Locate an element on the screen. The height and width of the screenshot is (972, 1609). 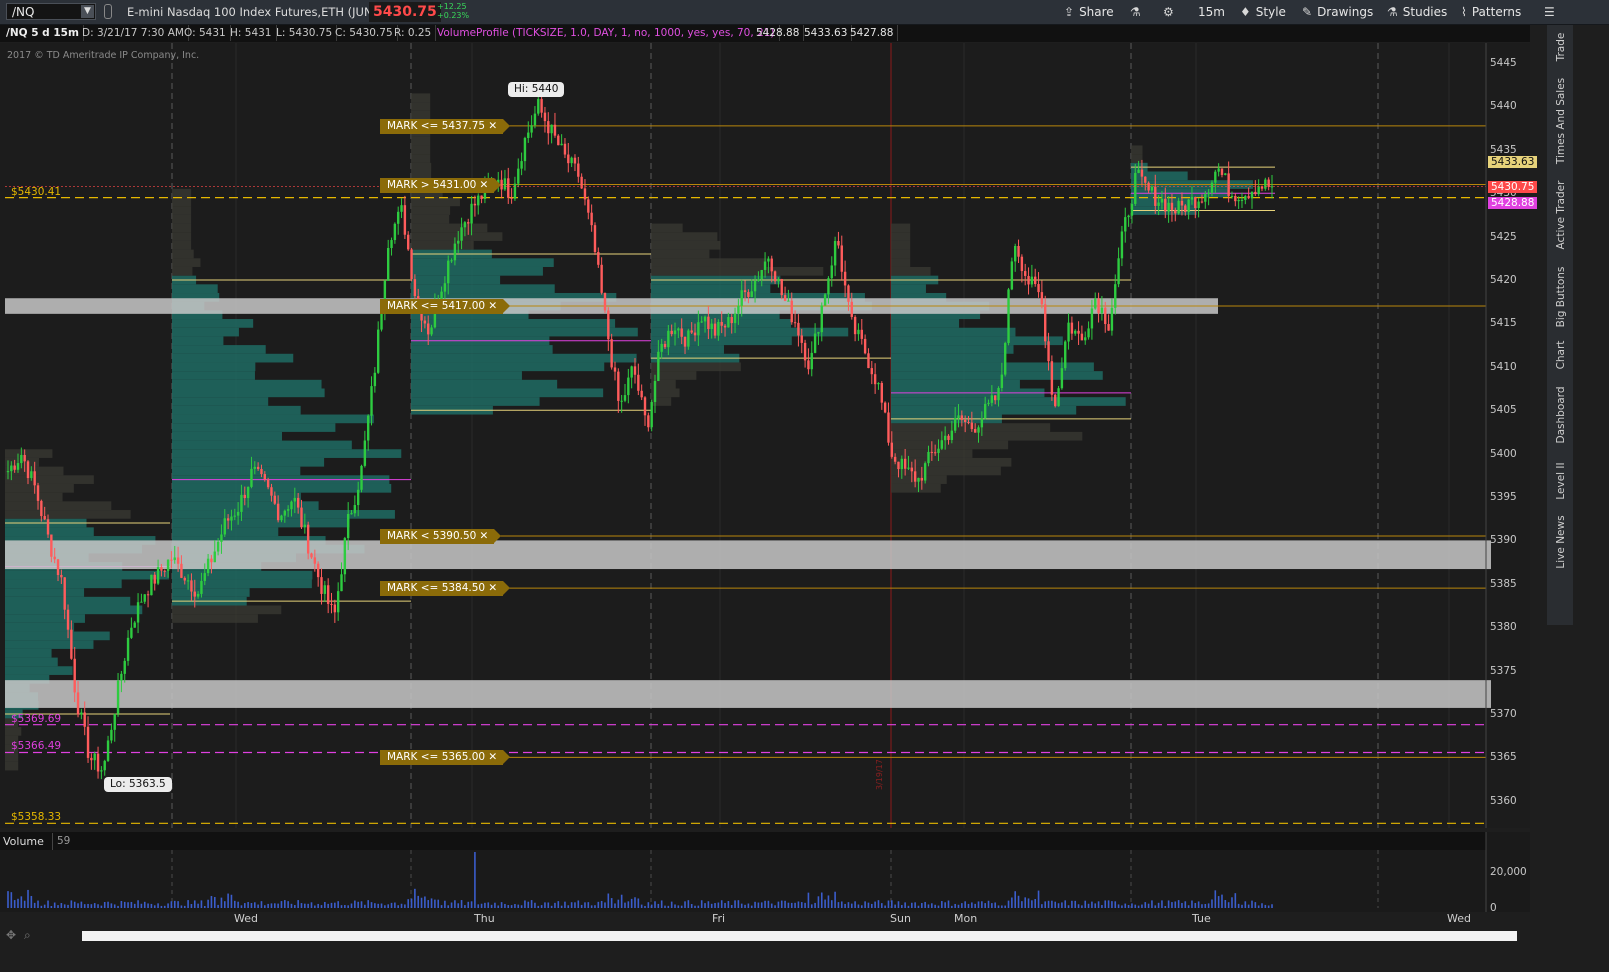
studies-button: ⚗ Studies is located at coordinates (1417, 12).